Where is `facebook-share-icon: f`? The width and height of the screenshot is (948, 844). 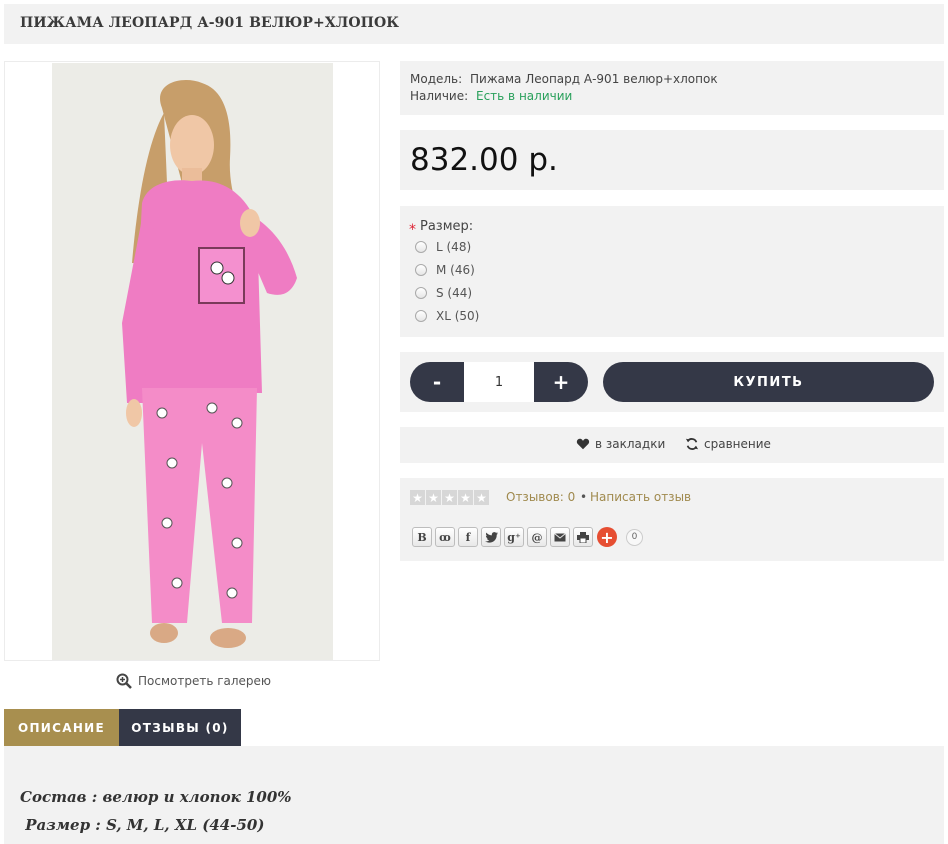
facebook-share-icon: f is located at coordinates (468, 537).